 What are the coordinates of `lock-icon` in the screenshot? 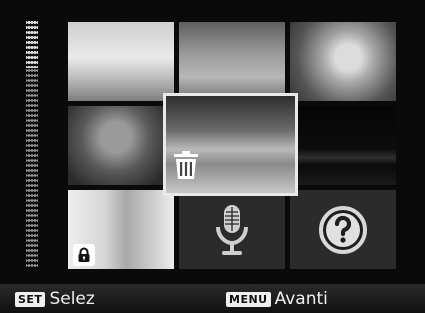 It's located at (84, 255).